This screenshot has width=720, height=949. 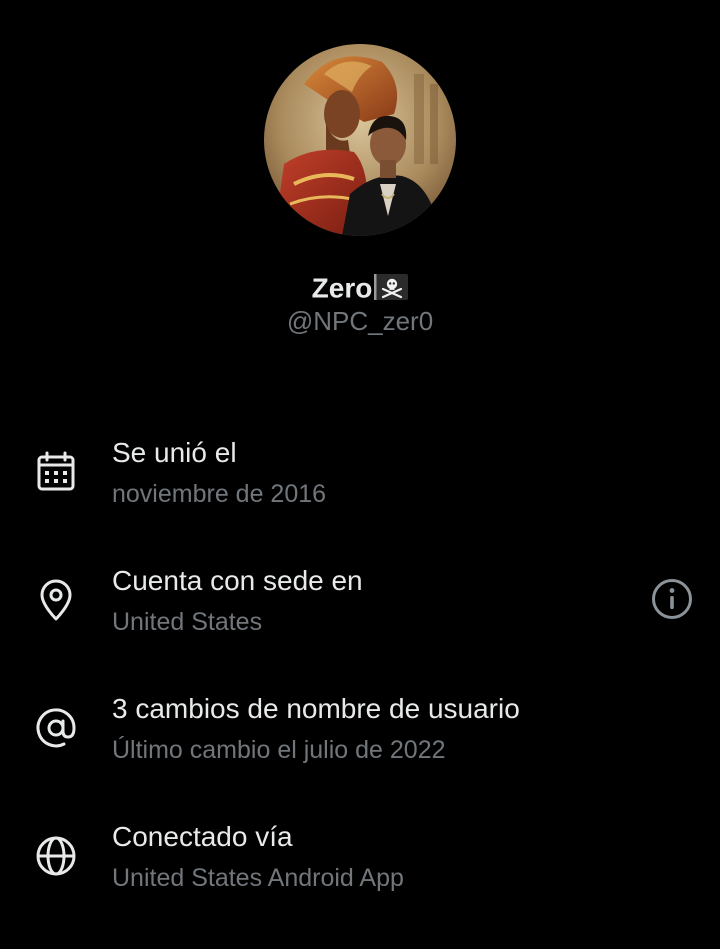 I want to click on avatar-image, so click(x=360, y=140).